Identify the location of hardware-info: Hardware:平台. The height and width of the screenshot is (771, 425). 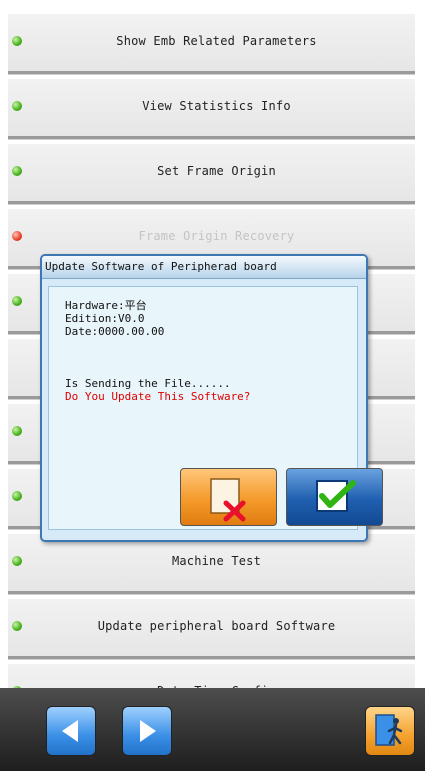
(106, 305).